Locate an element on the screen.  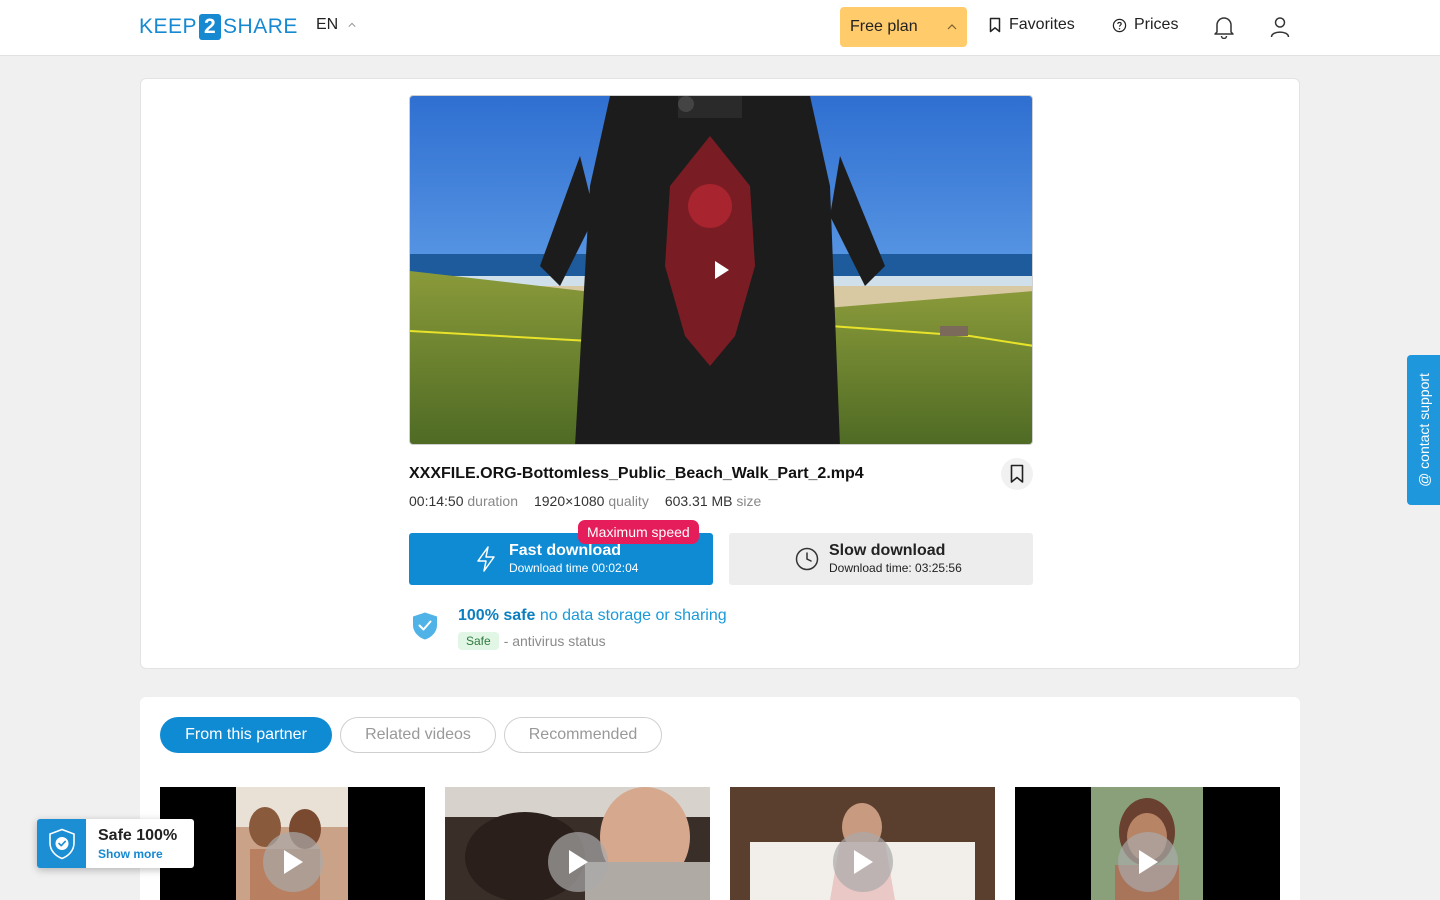
slow-download-text: Slow download Download time: 03:25:56 is located at coordinates (895, 559).